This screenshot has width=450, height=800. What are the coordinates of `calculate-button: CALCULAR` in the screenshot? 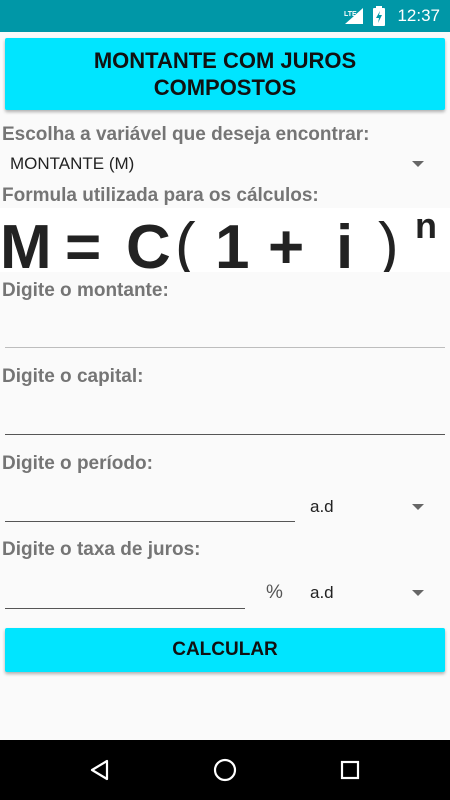 It's located at (225, 650).